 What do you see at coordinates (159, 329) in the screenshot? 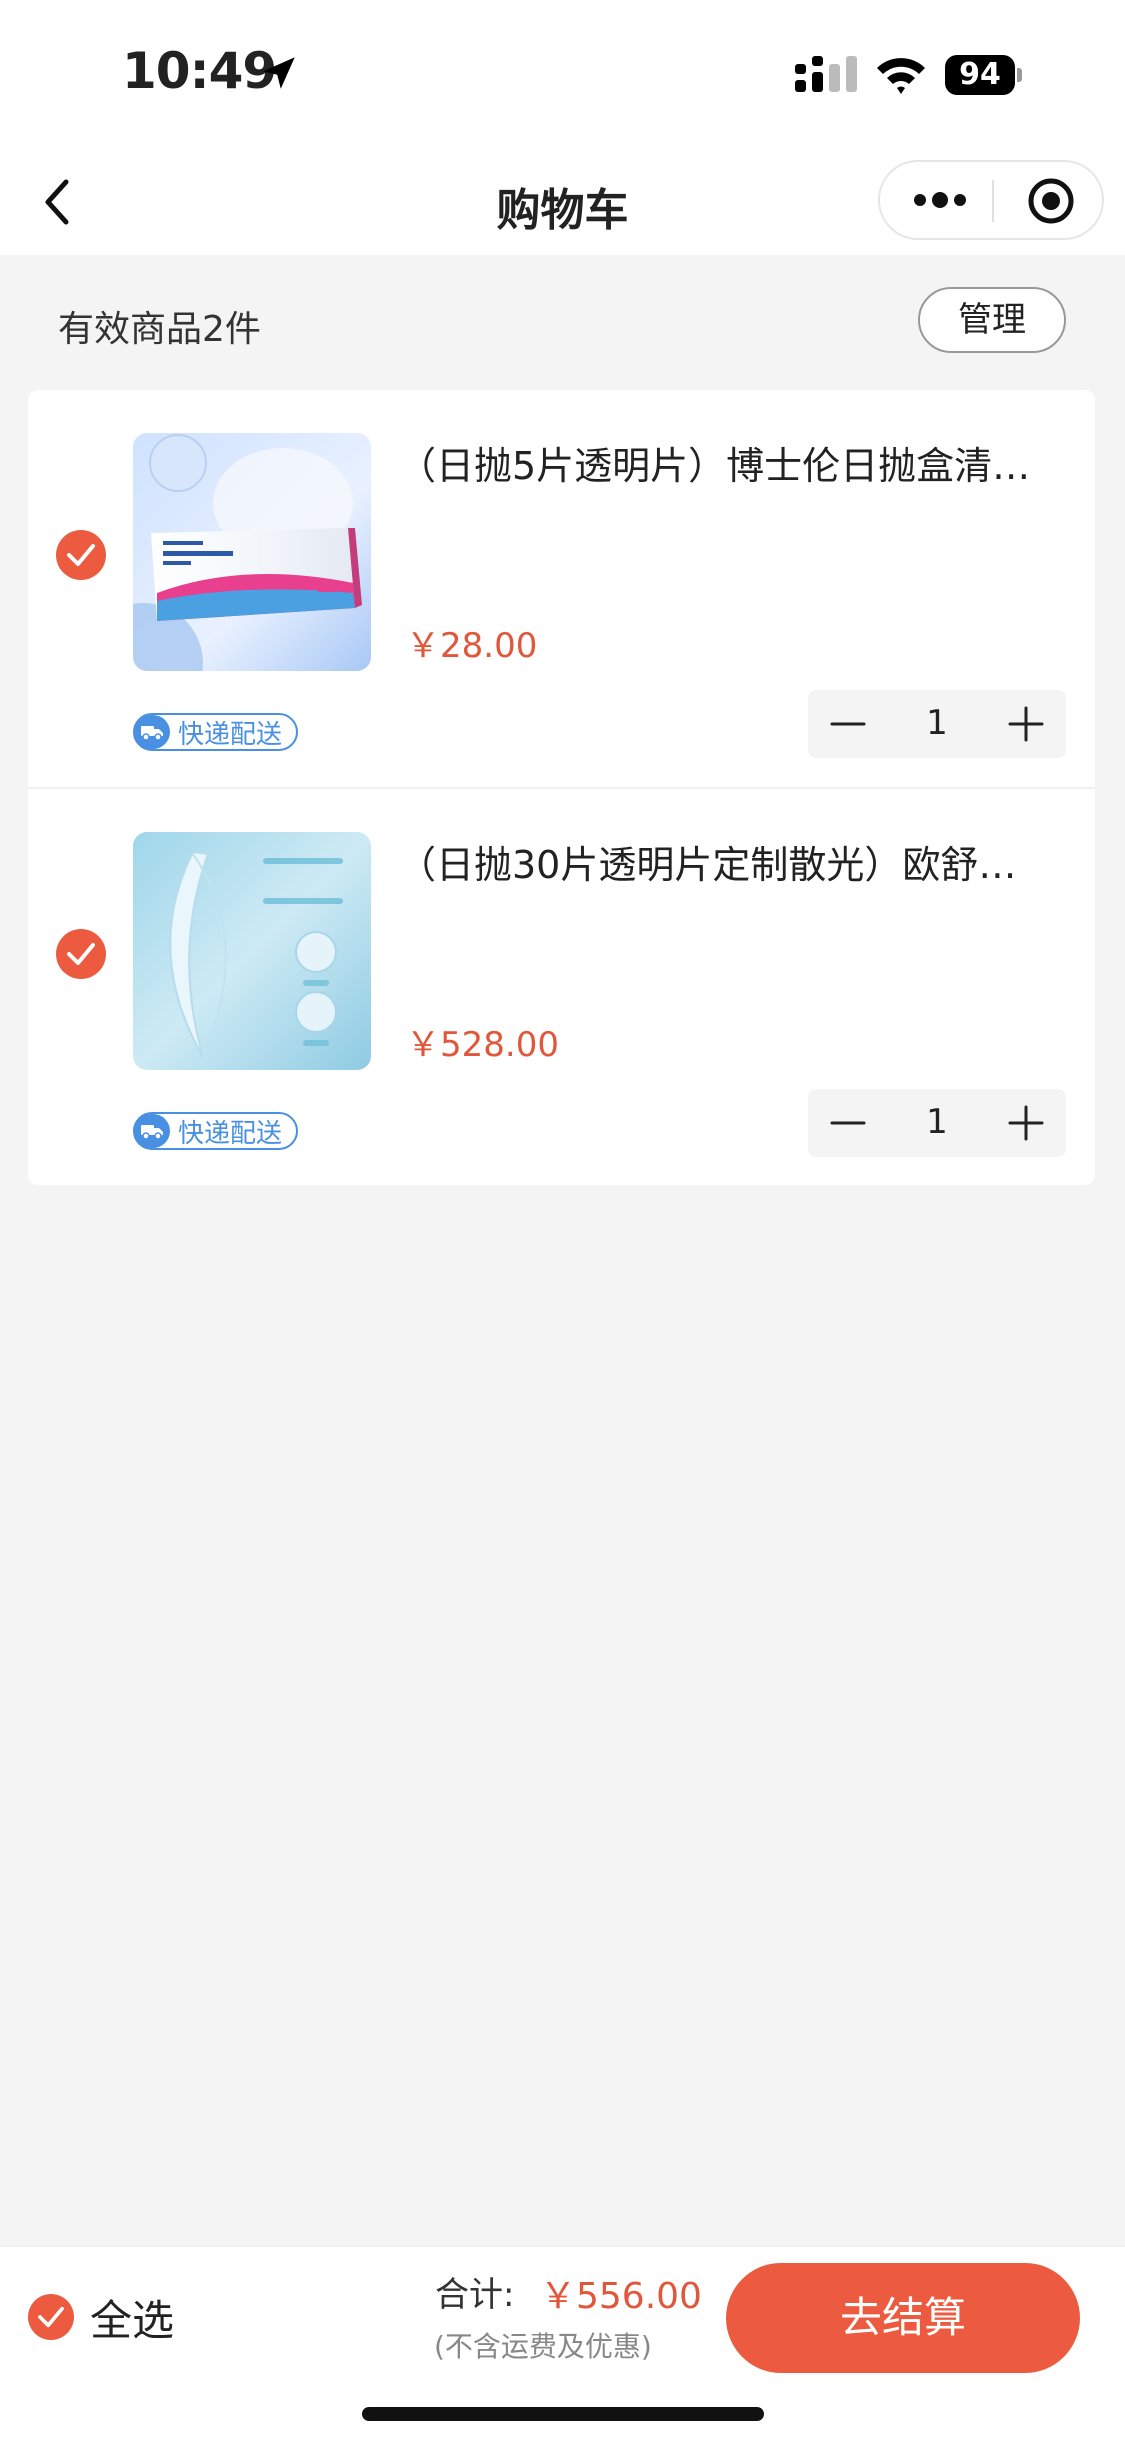
I see `valid-item-count: 有效商品2件` at bounding box center [159, 329].